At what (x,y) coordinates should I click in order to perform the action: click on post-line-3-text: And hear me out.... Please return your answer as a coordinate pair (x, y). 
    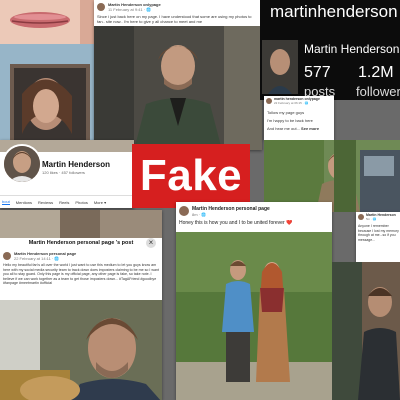
    Looking at the image, I should click on (283, 128).